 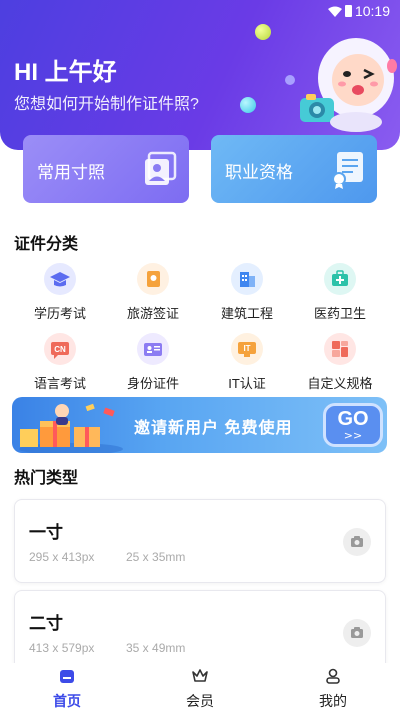 What do you see at coordinates (200, 675) in the screenshot?
I see `crown-icon` at bounding box center [200, 675].